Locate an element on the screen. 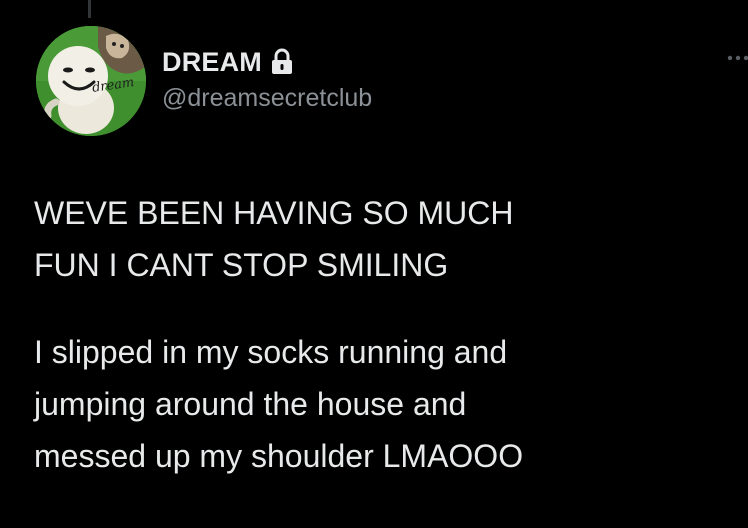  lock-icon is located at coordinates (282, 61).